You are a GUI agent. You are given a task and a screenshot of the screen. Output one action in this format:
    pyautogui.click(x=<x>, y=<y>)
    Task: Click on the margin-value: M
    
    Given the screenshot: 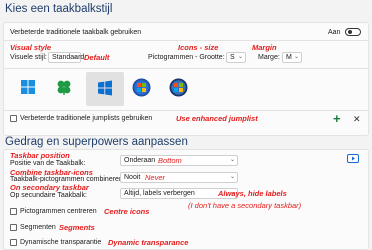 What is the action you would take?
    pyautogui.click(x=289, y=57)
    